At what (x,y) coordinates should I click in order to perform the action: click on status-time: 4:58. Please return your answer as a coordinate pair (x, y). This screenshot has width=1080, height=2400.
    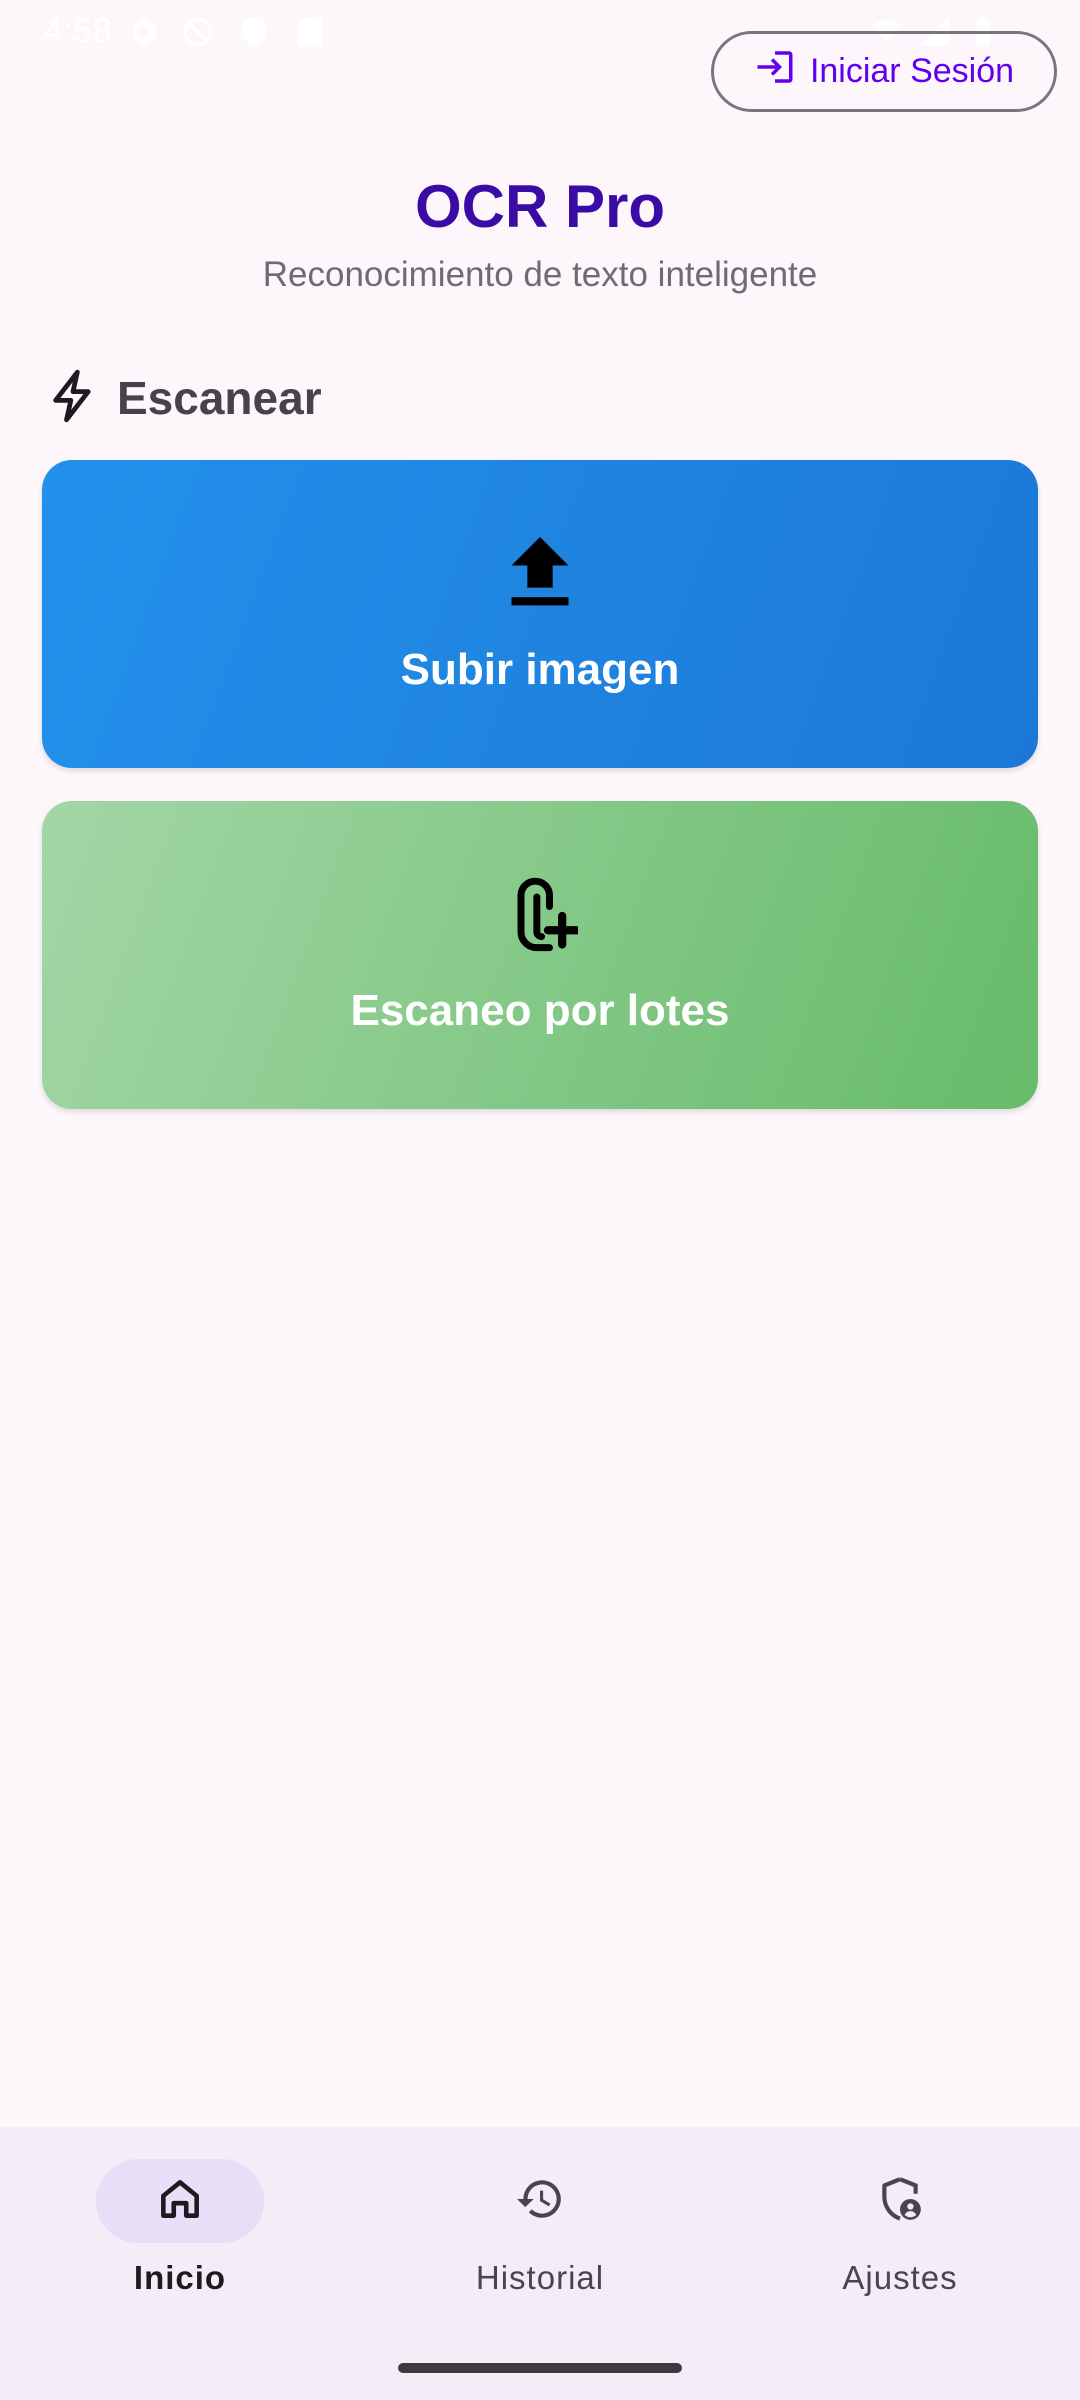
    Looking at the image, I should click on (78, 31).